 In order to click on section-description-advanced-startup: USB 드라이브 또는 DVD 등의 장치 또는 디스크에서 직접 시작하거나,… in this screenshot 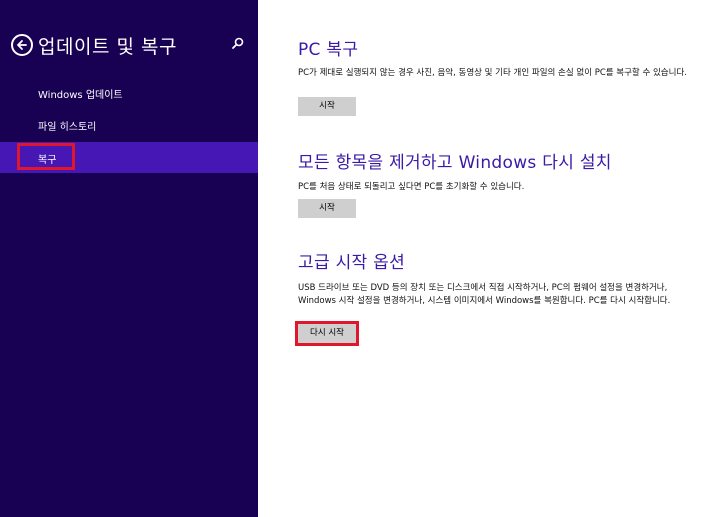, I will do `click(484, 294)`.